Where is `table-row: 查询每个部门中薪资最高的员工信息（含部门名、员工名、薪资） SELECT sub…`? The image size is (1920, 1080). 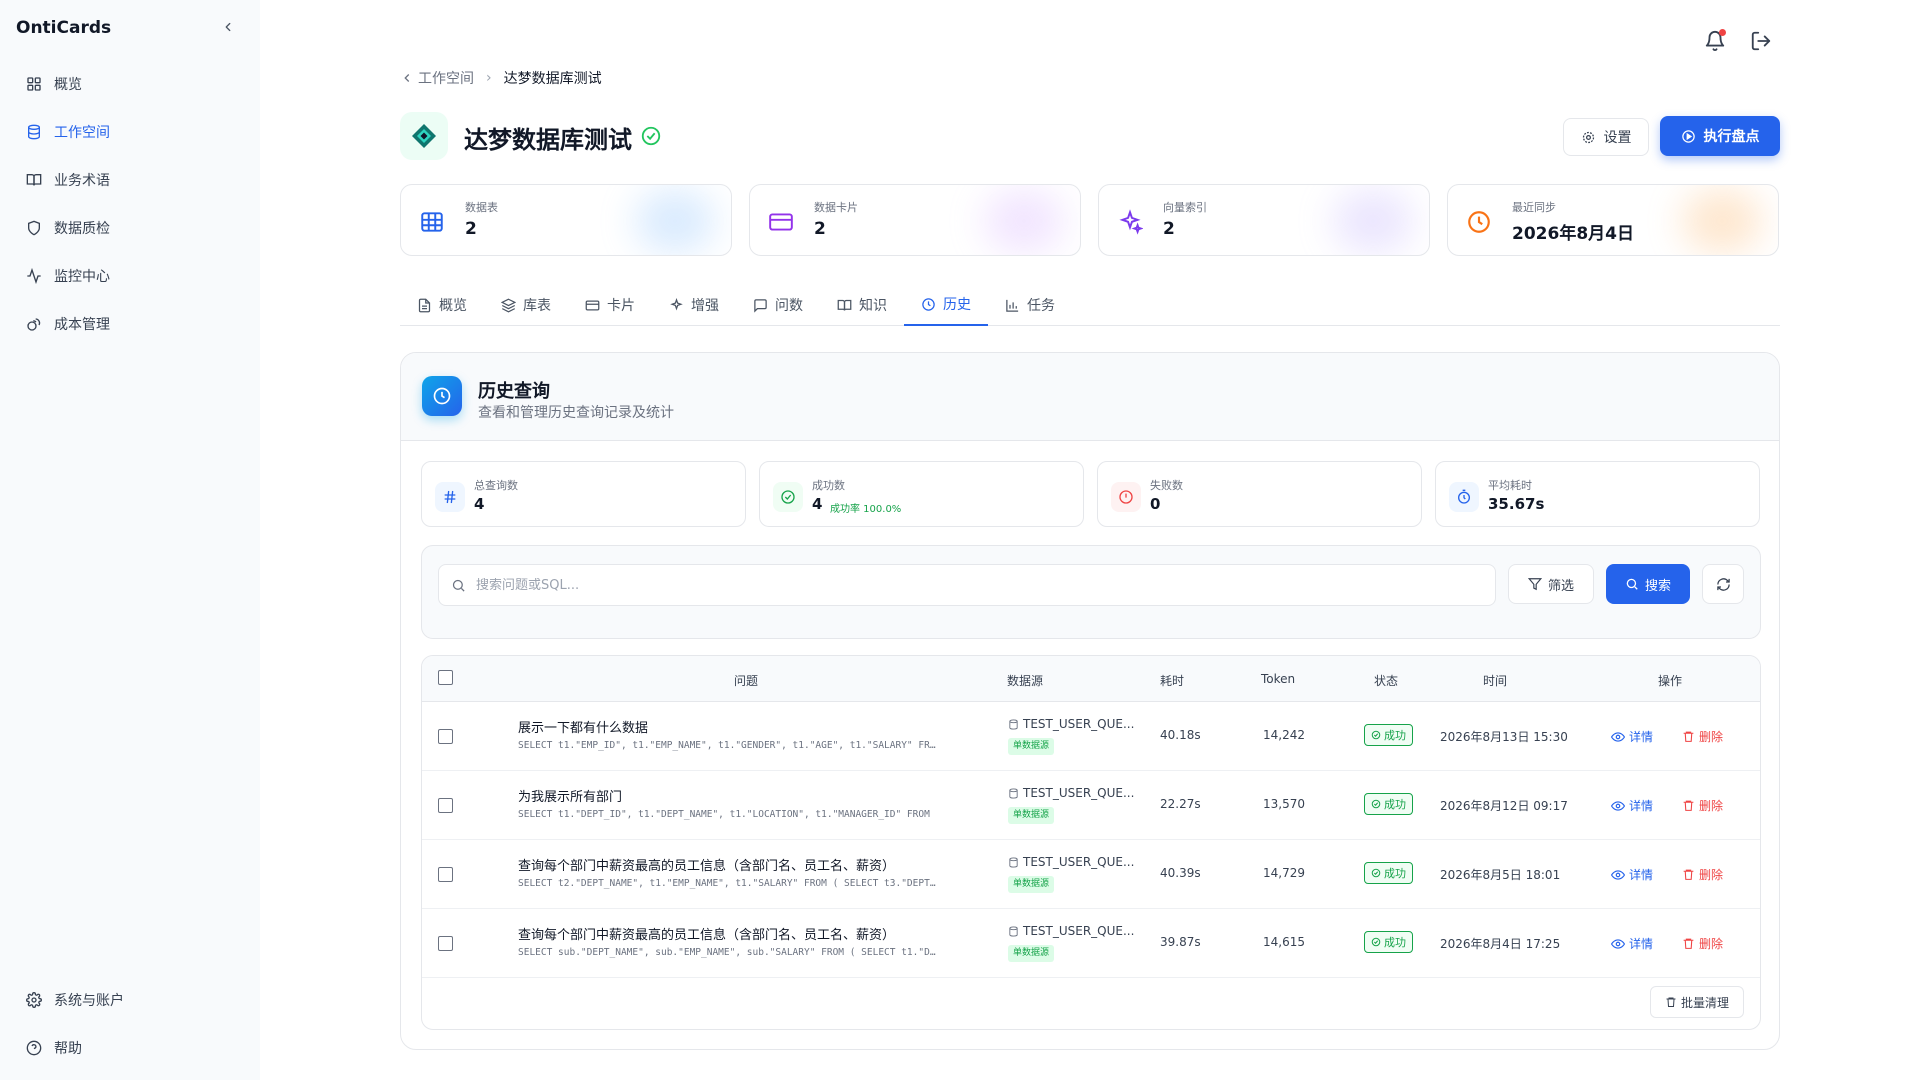 table-row: 查询每个部门中薪资最高的员工信息（含部门名、员工名、薪资） SELECT sub… is located at coordinates (1091, 943).